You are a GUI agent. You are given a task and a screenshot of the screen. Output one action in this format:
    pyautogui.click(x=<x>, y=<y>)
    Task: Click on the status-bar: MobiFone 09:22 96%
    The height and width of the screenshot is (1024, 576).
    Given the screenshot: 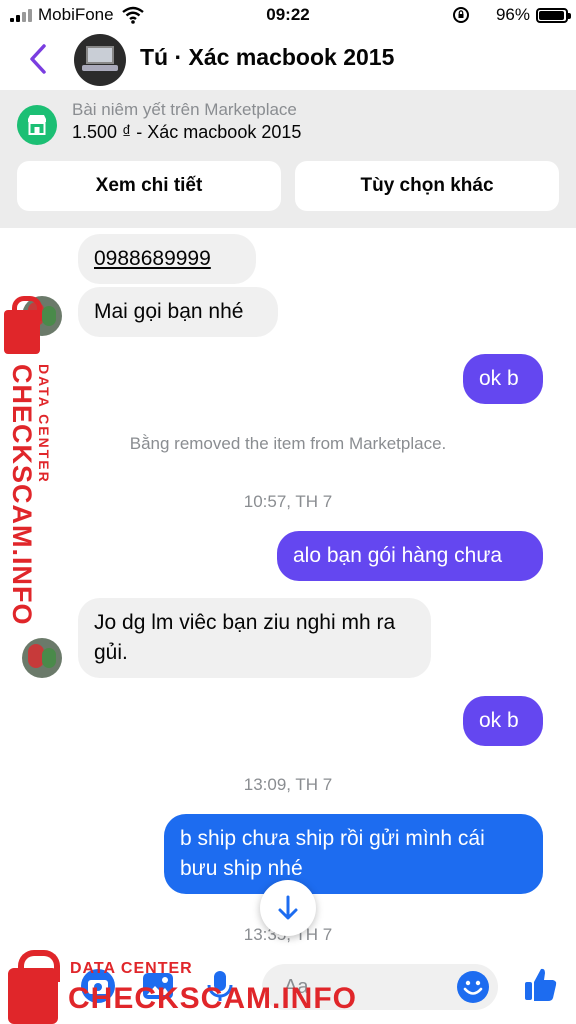 What is the action you would take?
    pyautogui.click(x=288, y=15)
    